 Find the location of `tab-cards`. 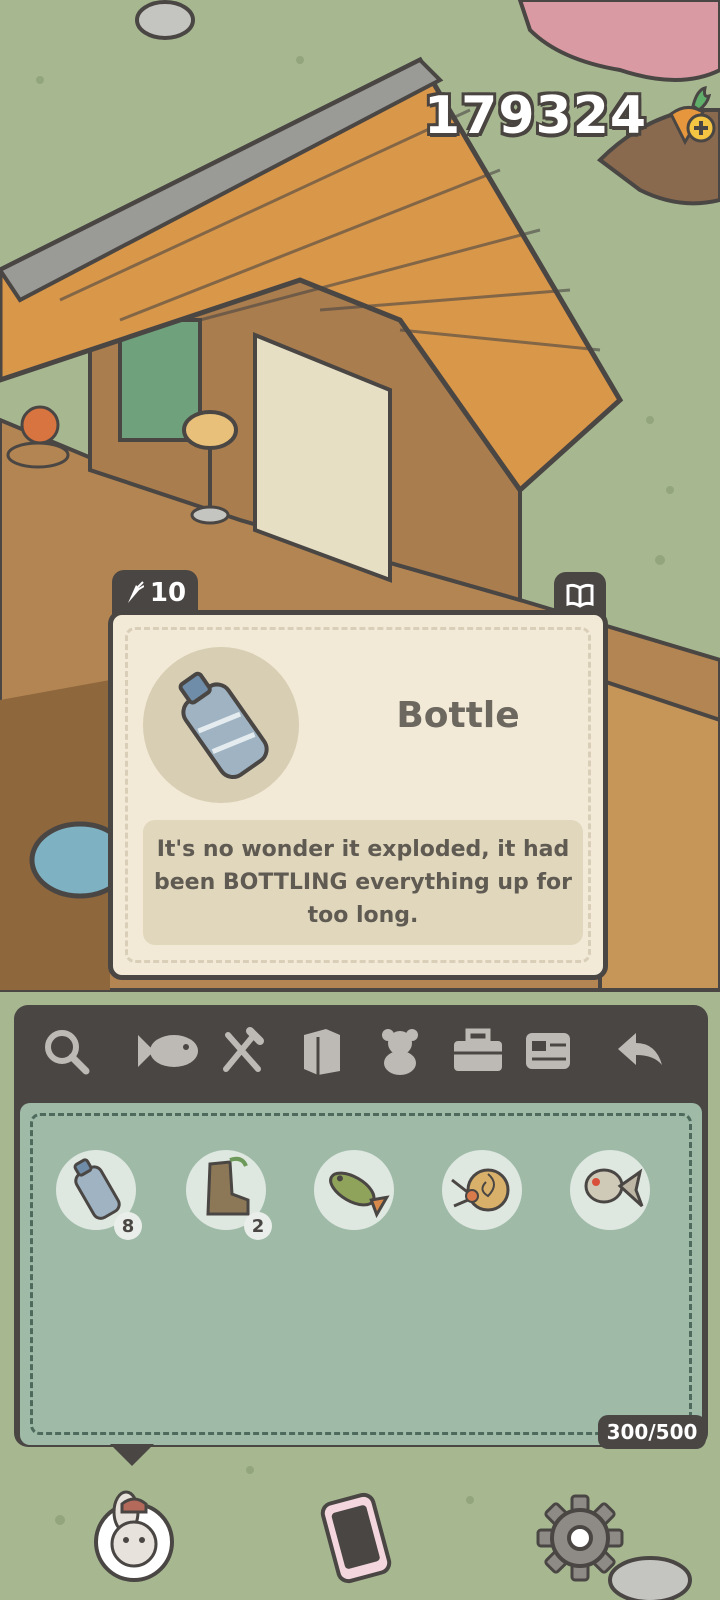

tab-cards is located at coordinates (548, 1051).